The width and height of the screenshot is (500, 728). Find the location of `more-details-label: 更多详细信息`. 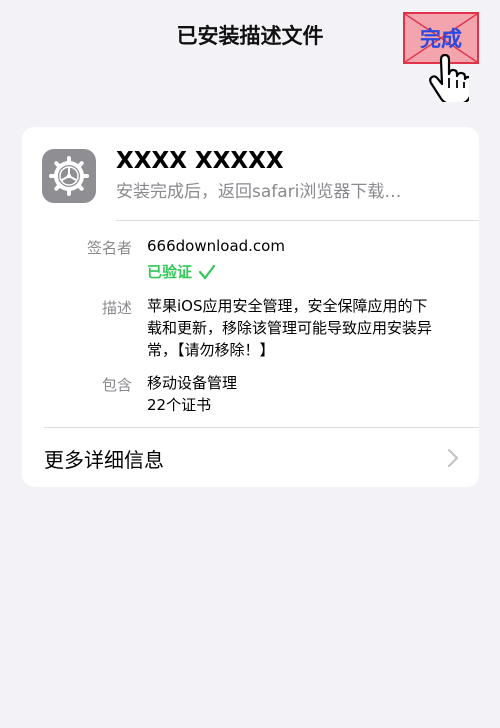

more-details-label: 更多详细信息 is located at coordinates (104, 460).